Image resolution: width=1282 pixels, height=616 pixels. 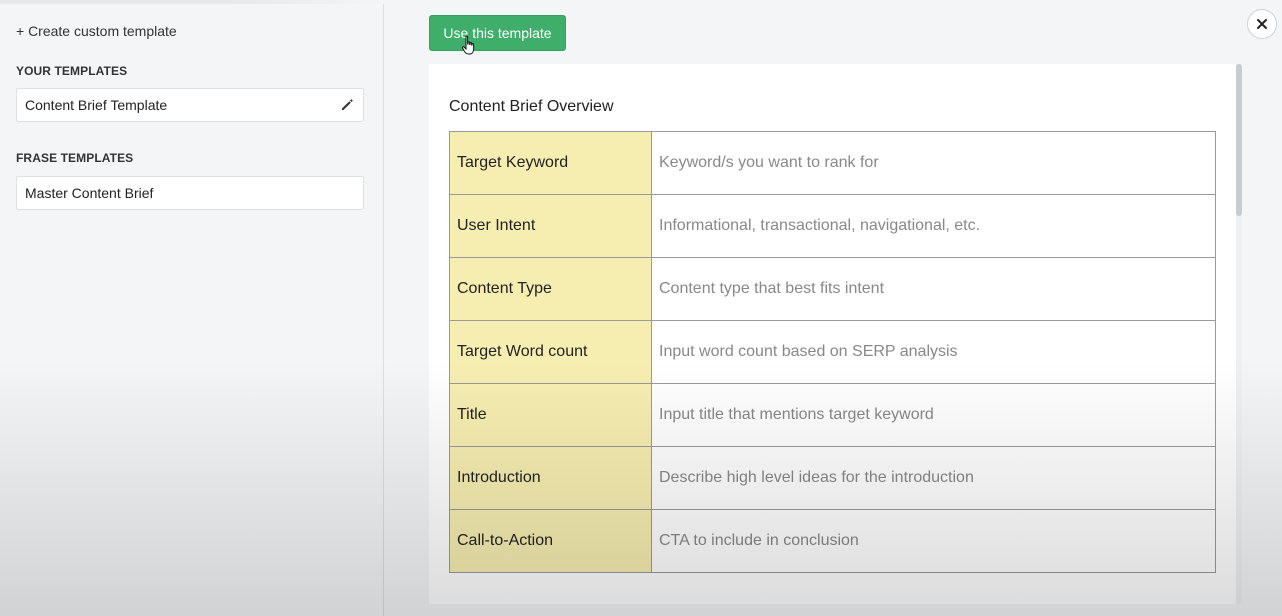 What do you see at coordinates (531, 106) in the screenshot?
I see `doc-title: Content Brief Overview` at bounding box center [531, 106].